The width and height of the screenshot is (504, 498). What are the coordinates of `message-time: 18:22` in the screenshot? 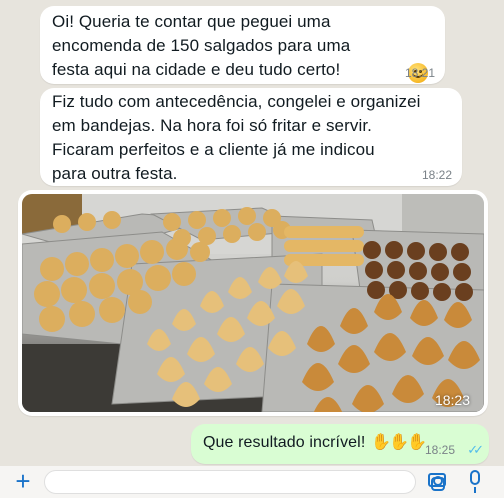 It's located at (436, 175).